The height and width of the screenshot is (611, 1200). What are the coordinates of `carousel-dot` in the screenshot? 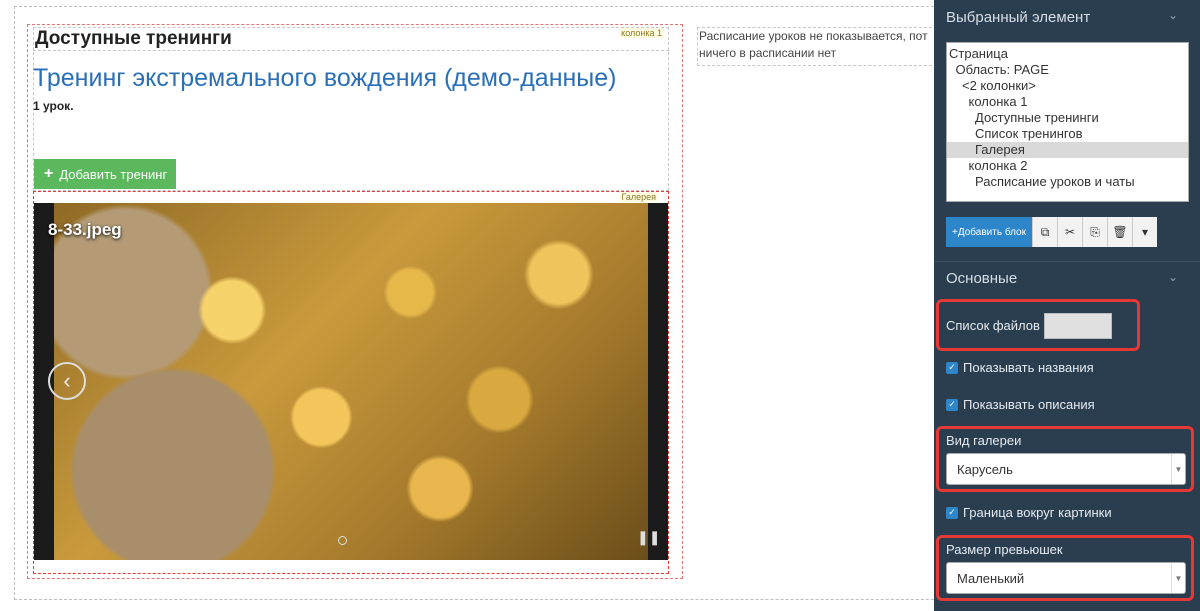 It's located at (342, 540).